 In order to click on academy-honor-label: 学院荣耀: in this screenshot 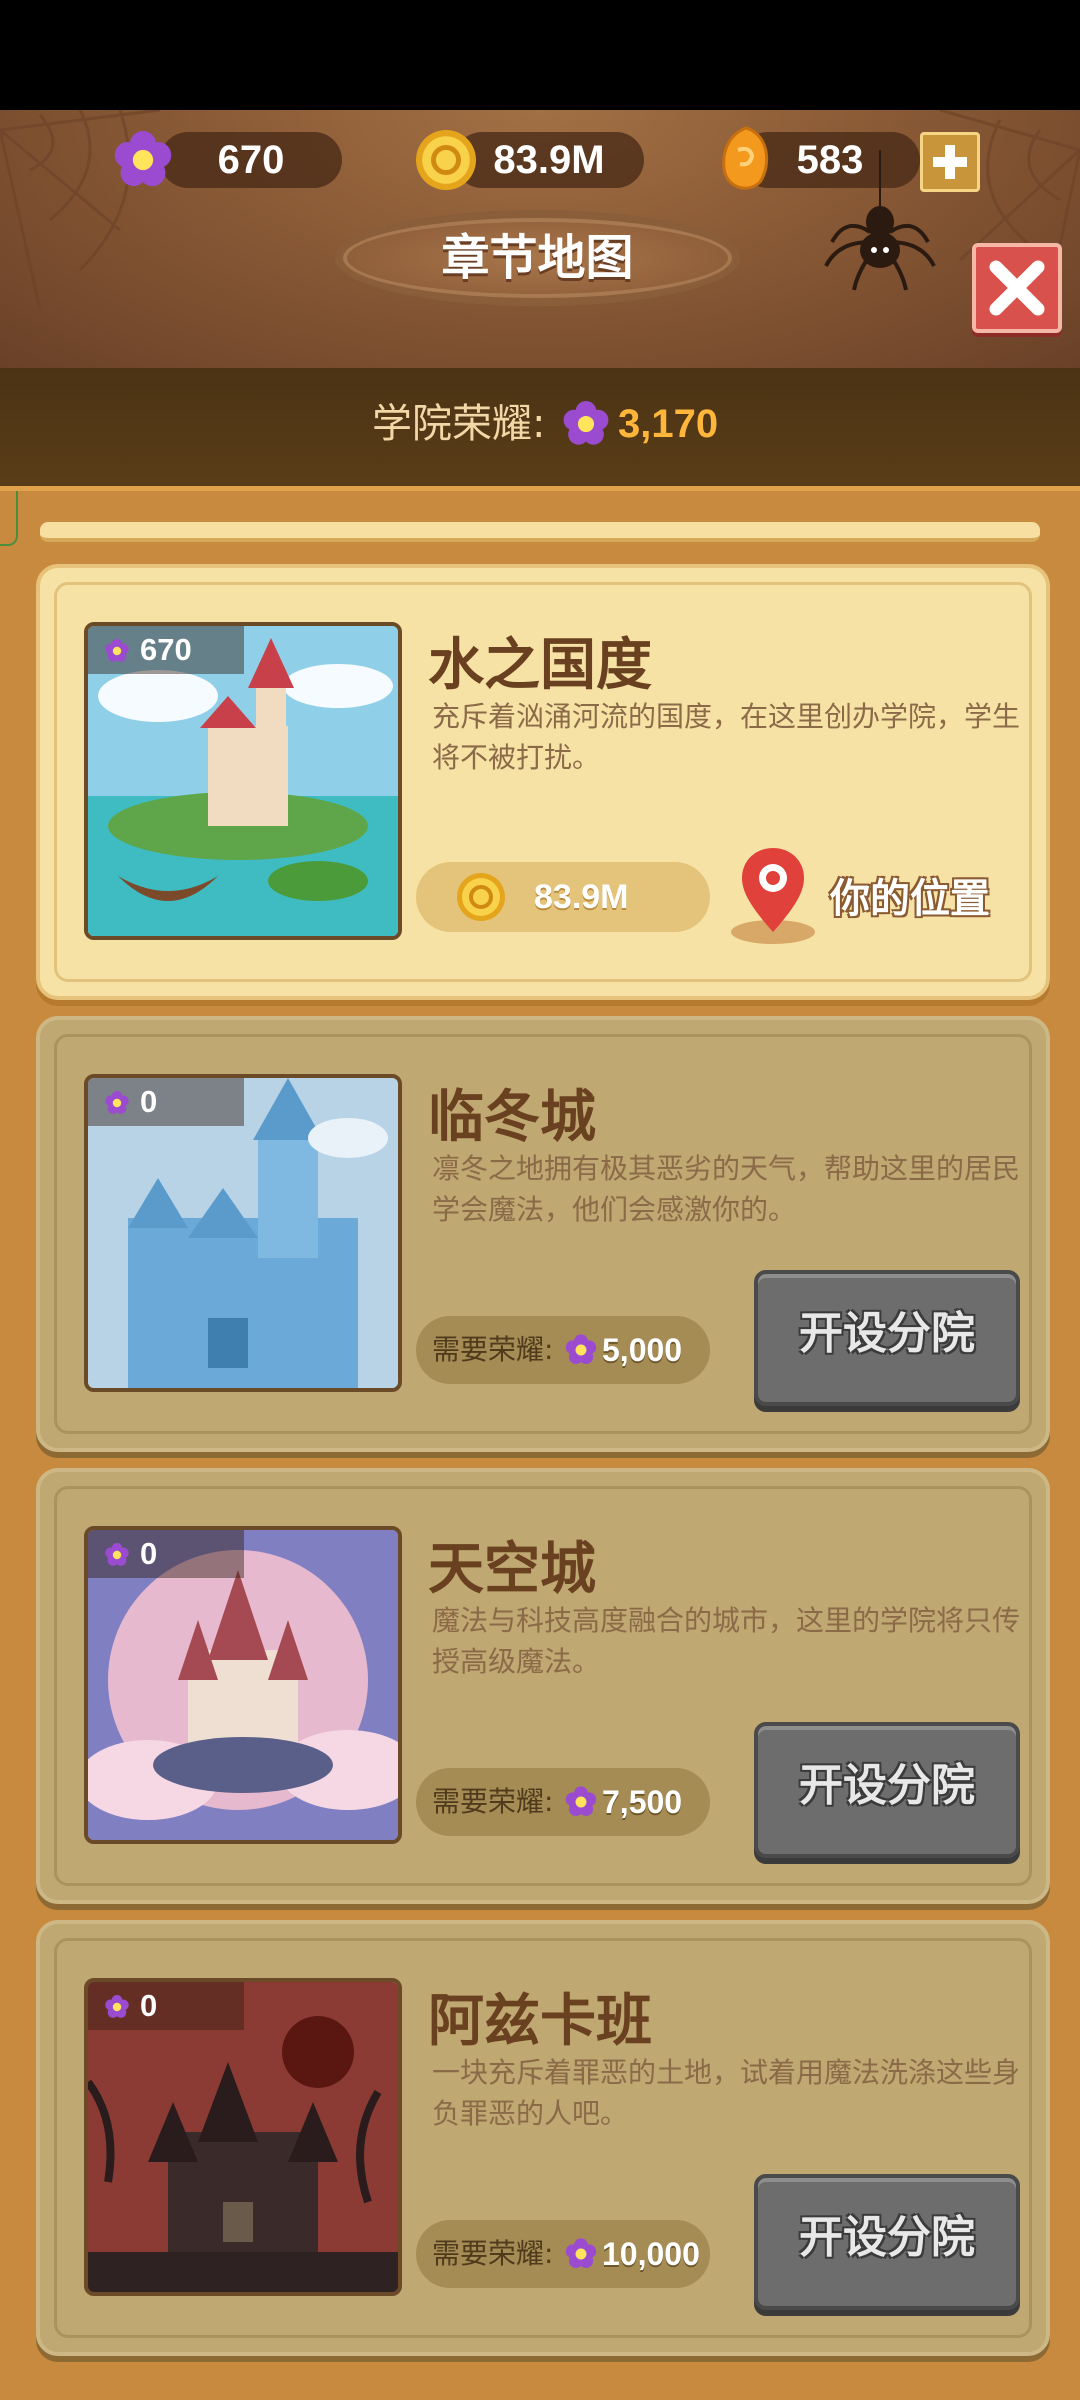, I will do `click(459, 424)`.